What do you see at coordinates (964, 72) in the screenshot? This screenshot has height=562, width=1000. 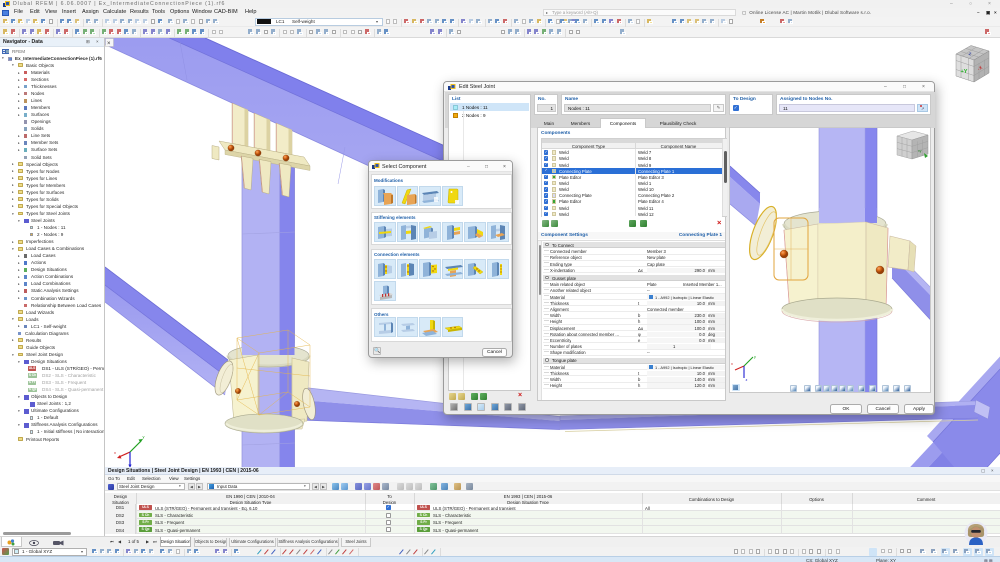 I see `svg-text: +Y` at bounding box center [964, 72].